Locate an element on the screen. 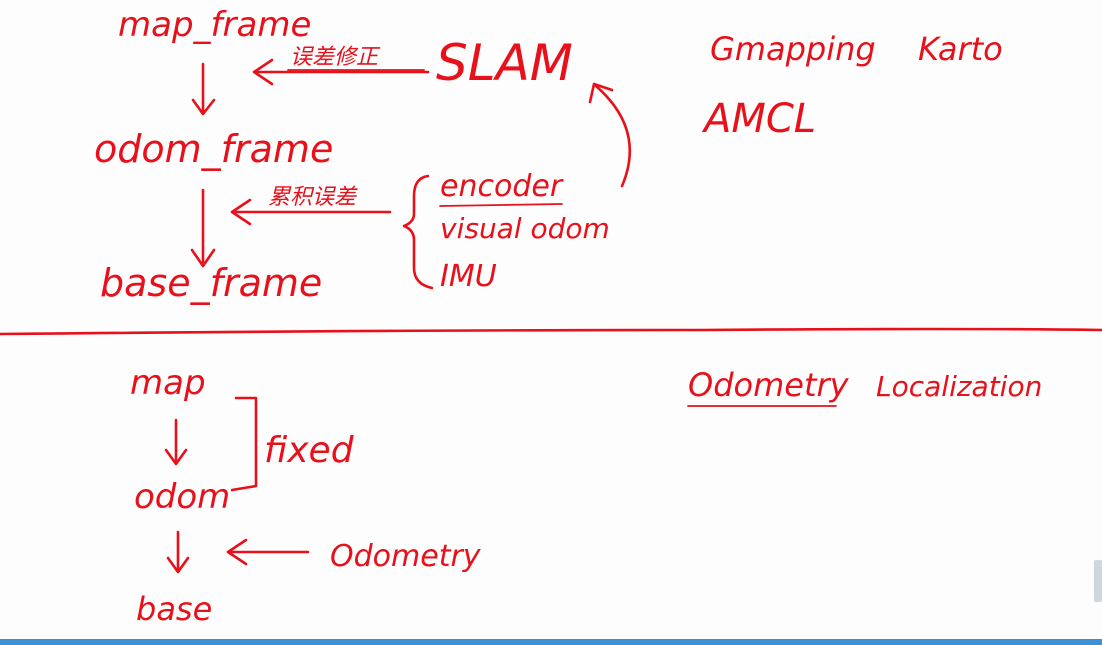 The width and height of the screenshot is (1102, 645). fixed-bracket is located at coordinates (244, 444).